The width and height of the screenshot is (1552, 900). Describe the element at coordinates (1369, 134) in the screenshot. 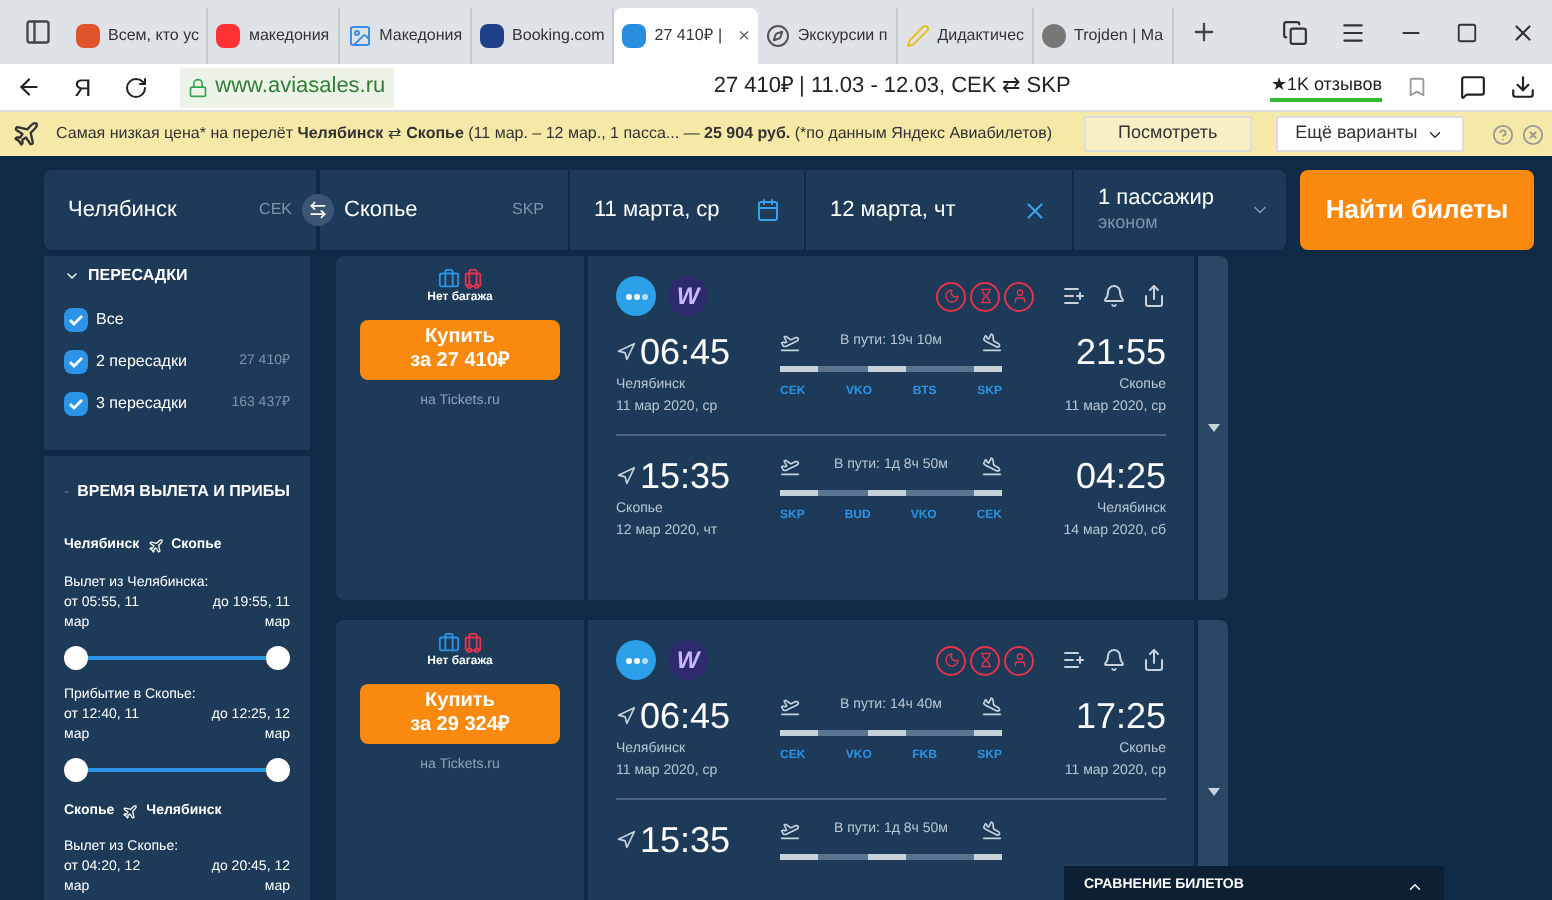

I see `more-options-button: Ещё варианты` at that location.